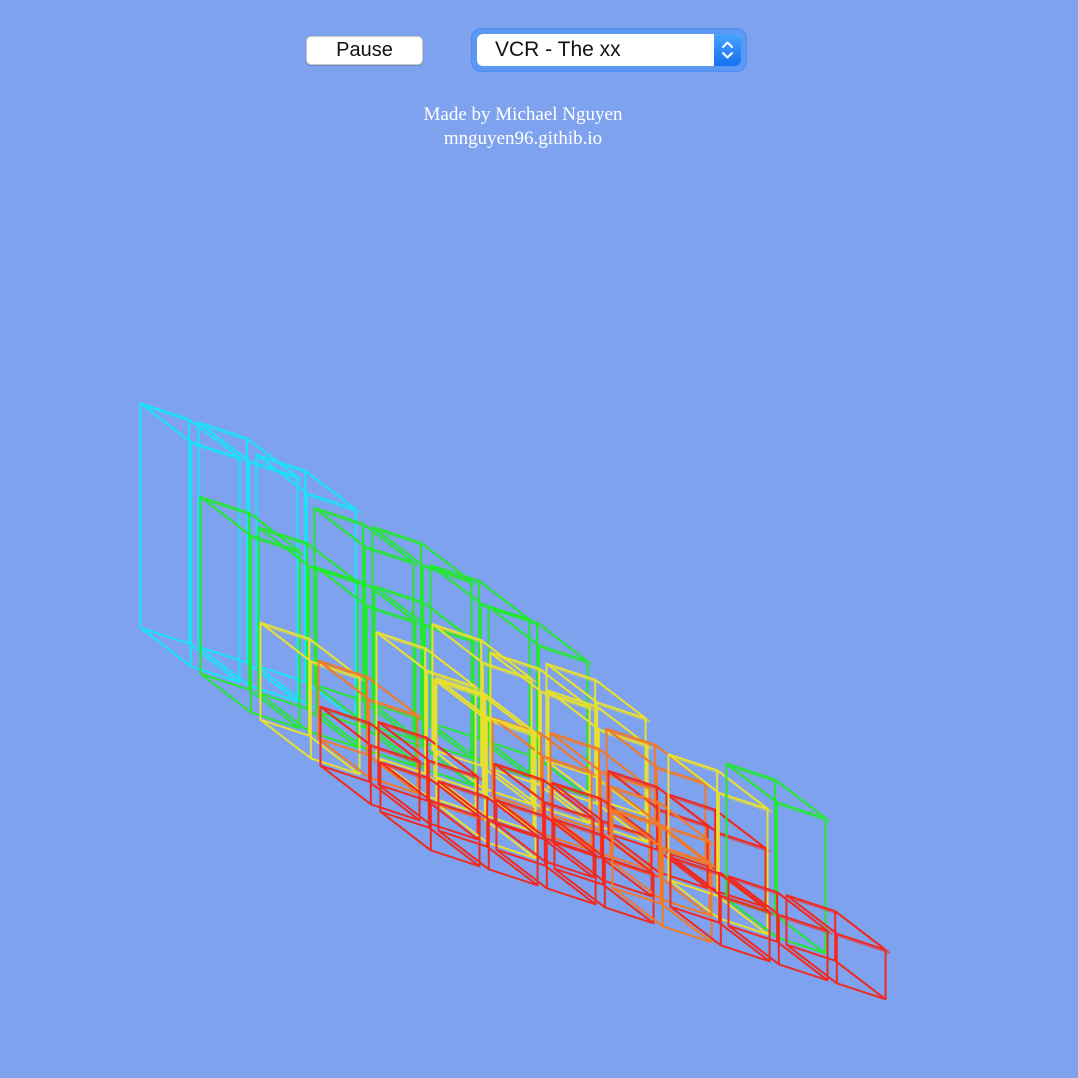 This screenshot has height=1078, width=1078. I want to click on track-select: VCR - The xx, so click(609, 50).